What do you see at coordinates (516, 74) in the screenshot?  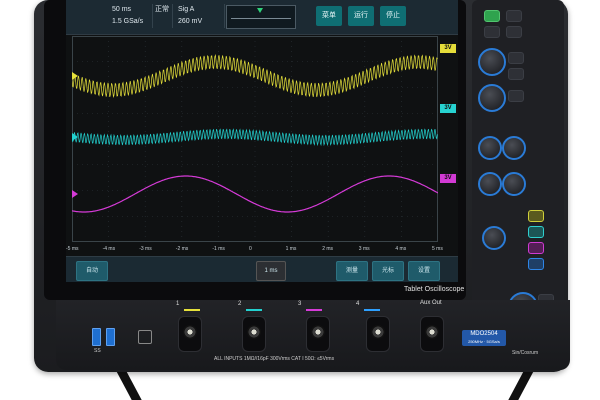 I see `menu-key-b` at bounding box center [516, 74].